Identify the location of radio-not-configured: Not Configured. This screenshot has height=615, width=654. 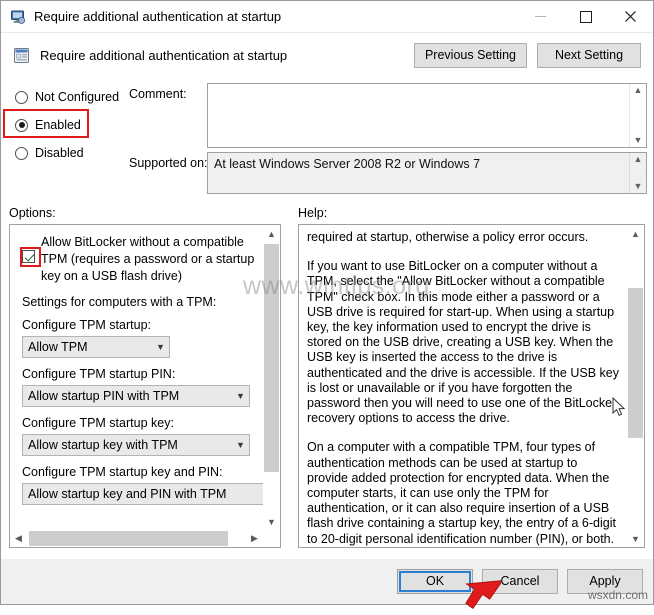
(70, 97).